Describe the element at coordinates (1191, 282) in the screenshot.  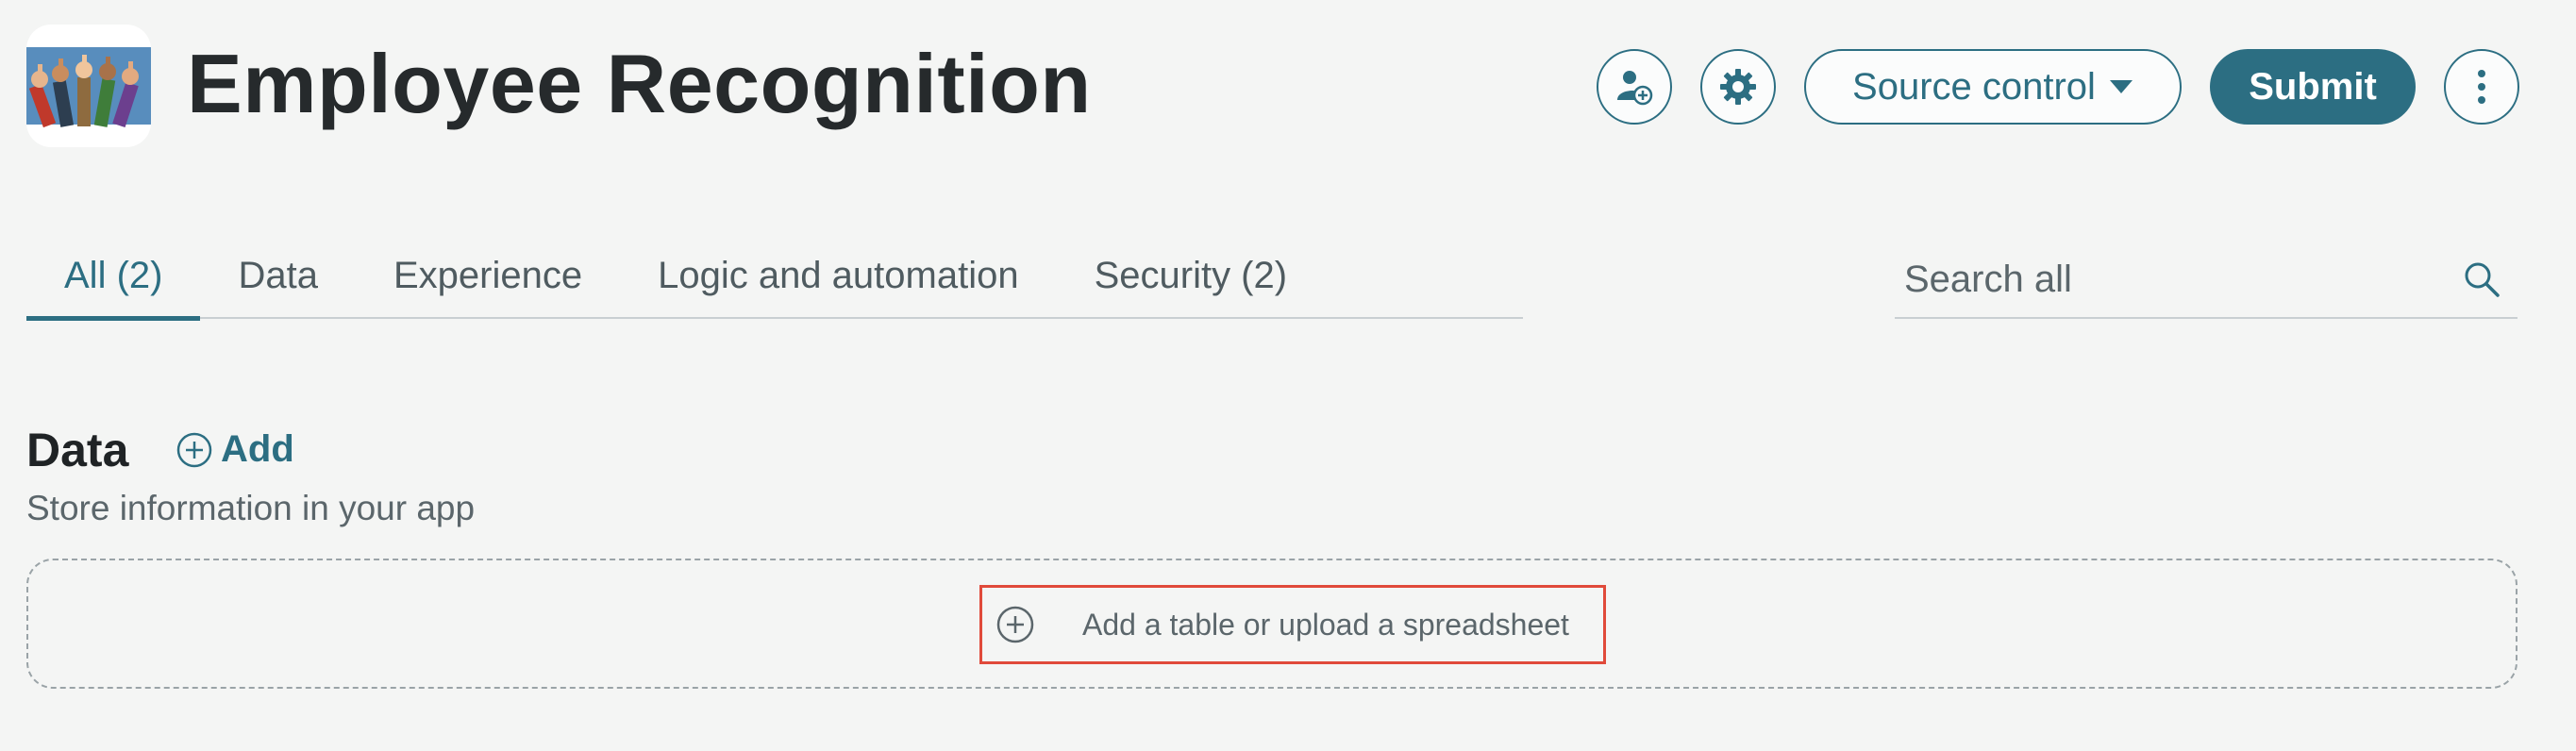
I see `tab-security: Security (2)` at that location.